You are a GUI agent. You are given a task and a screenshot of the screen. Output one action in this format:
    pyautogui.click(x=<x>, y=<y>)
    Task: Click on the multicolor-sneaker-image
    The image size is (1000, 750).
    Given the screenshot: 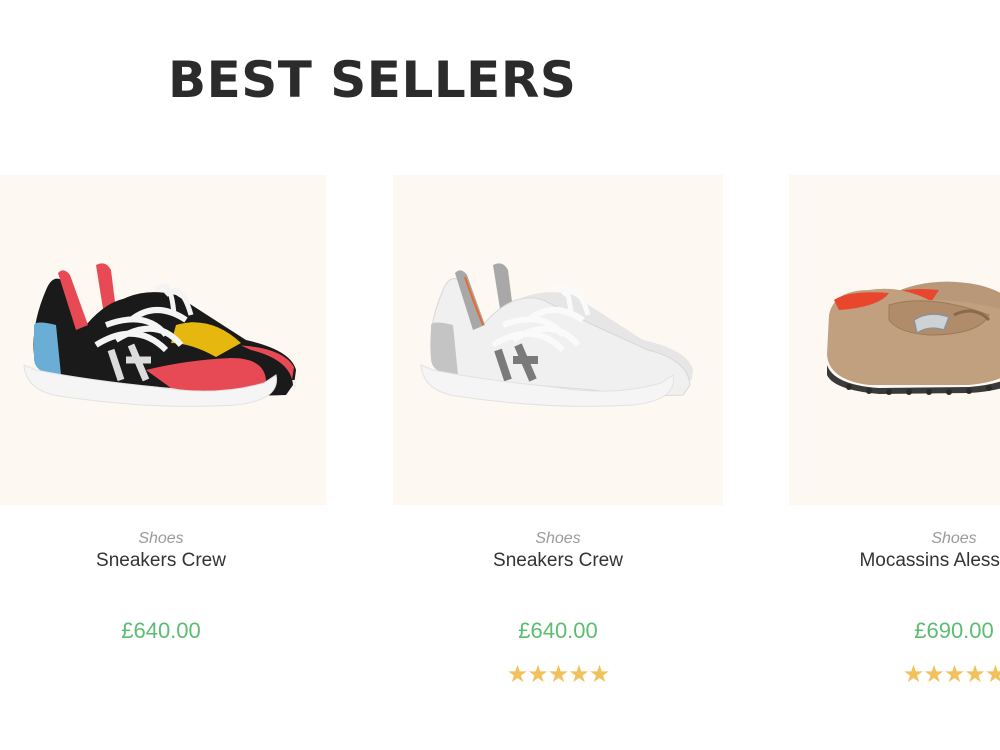 What is the action you would take?
    pyautogui.click(x=159, y=335)
    